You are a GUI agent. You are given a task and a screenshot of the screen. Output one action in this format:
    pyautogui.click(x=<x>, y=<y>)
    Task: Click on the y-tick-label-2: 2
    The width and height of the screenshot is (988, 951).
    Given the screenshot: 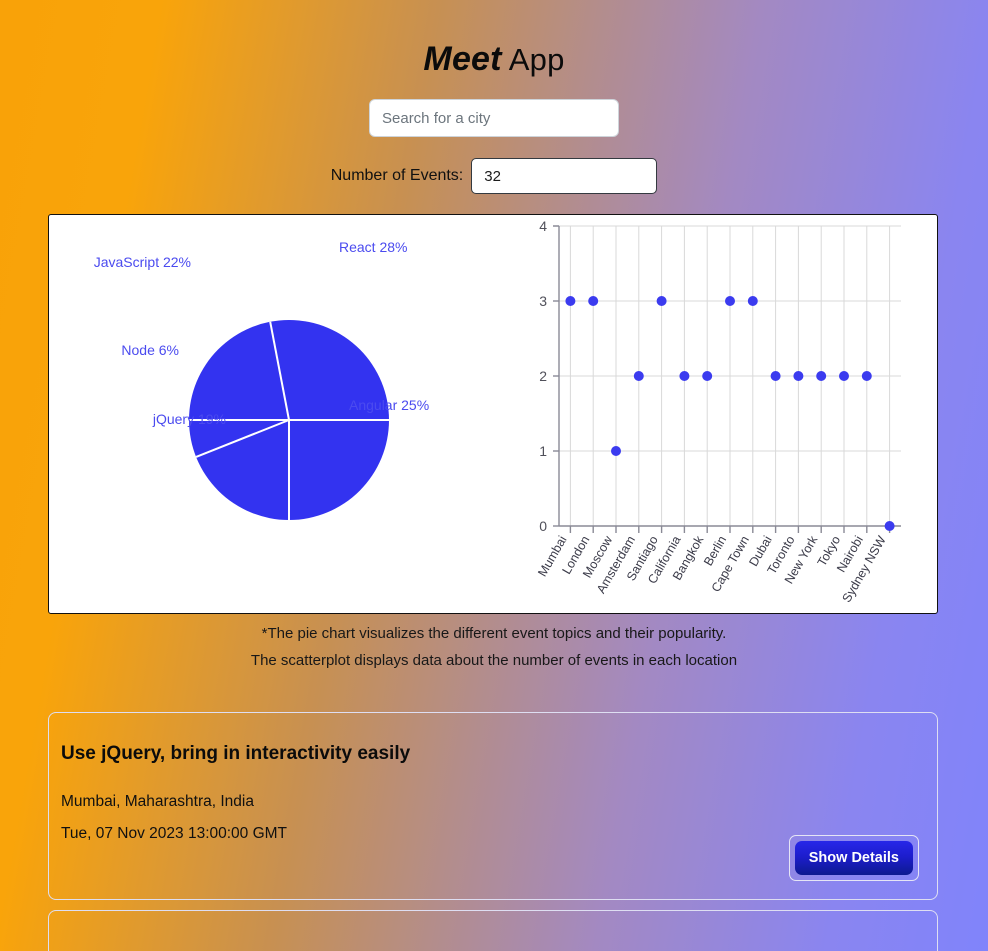 What is the action you would take?
    pyautogui.click(x=543, y=376)
    